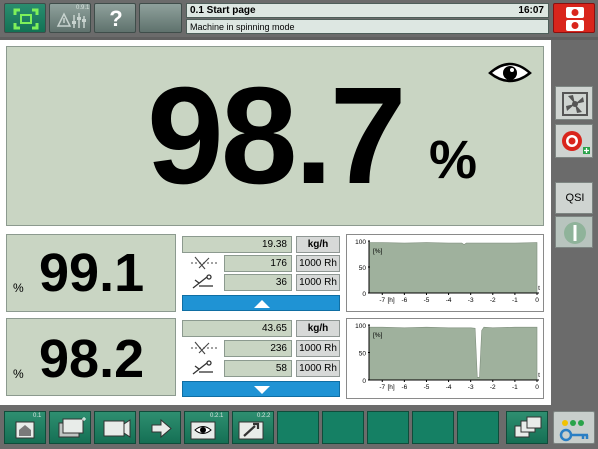  Describe the element at coordinates (258, 348) in the screenshot. I see `row-2-cut-count: 236` at that location.